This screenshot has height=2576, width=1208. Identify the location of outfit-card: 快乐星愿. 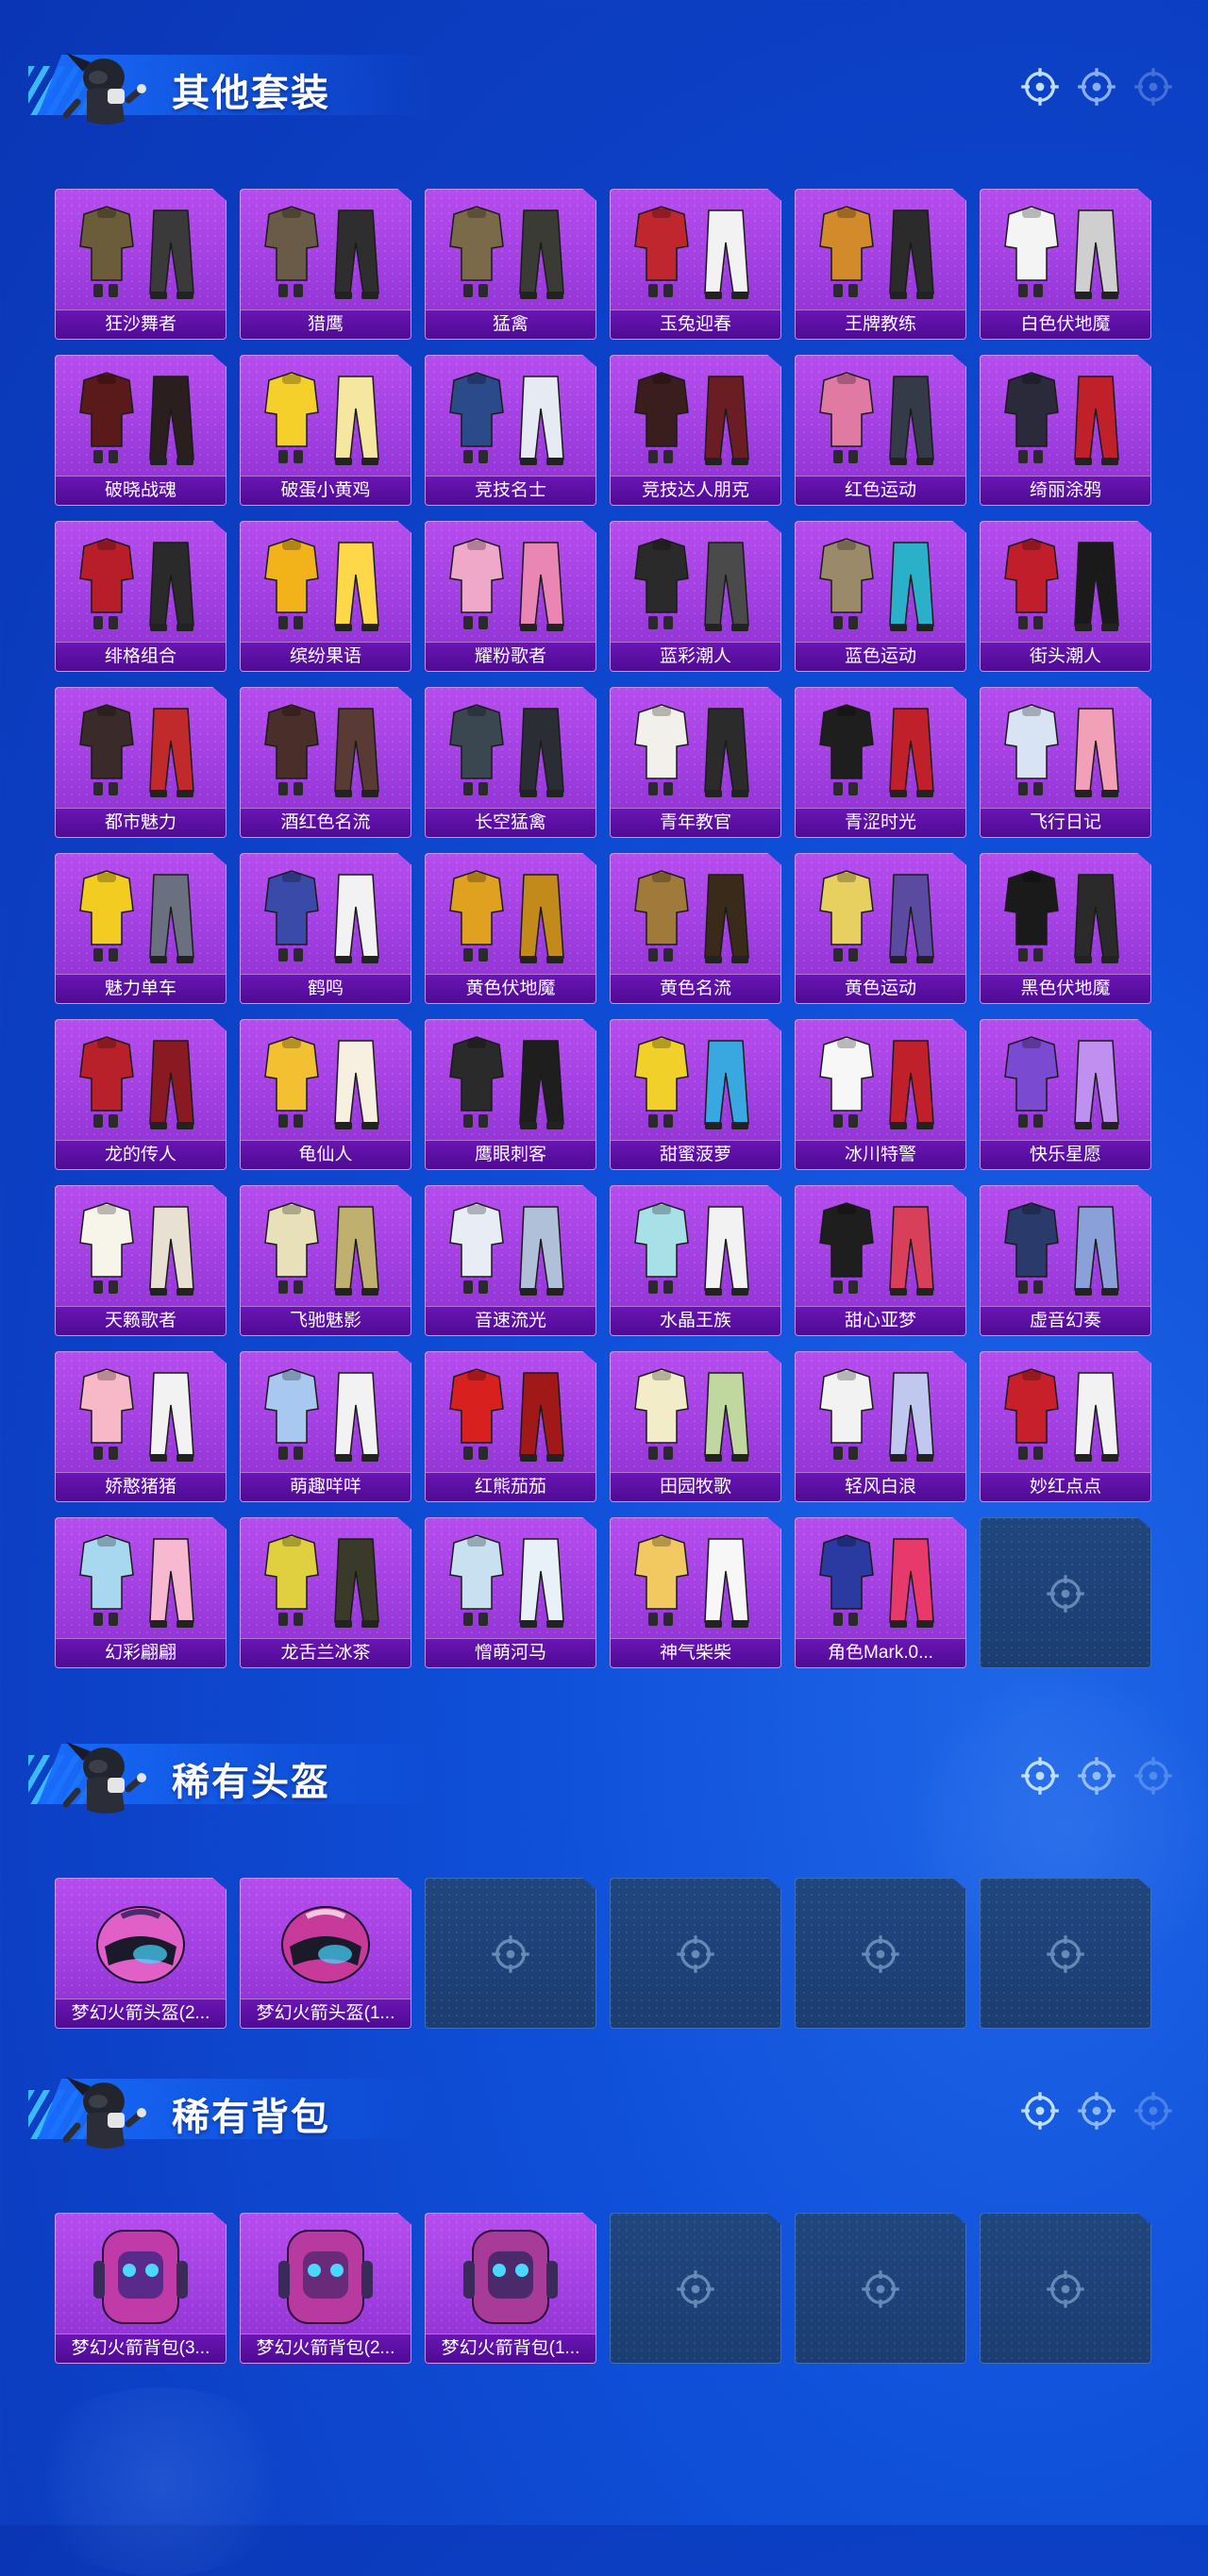
(1066, 1094).